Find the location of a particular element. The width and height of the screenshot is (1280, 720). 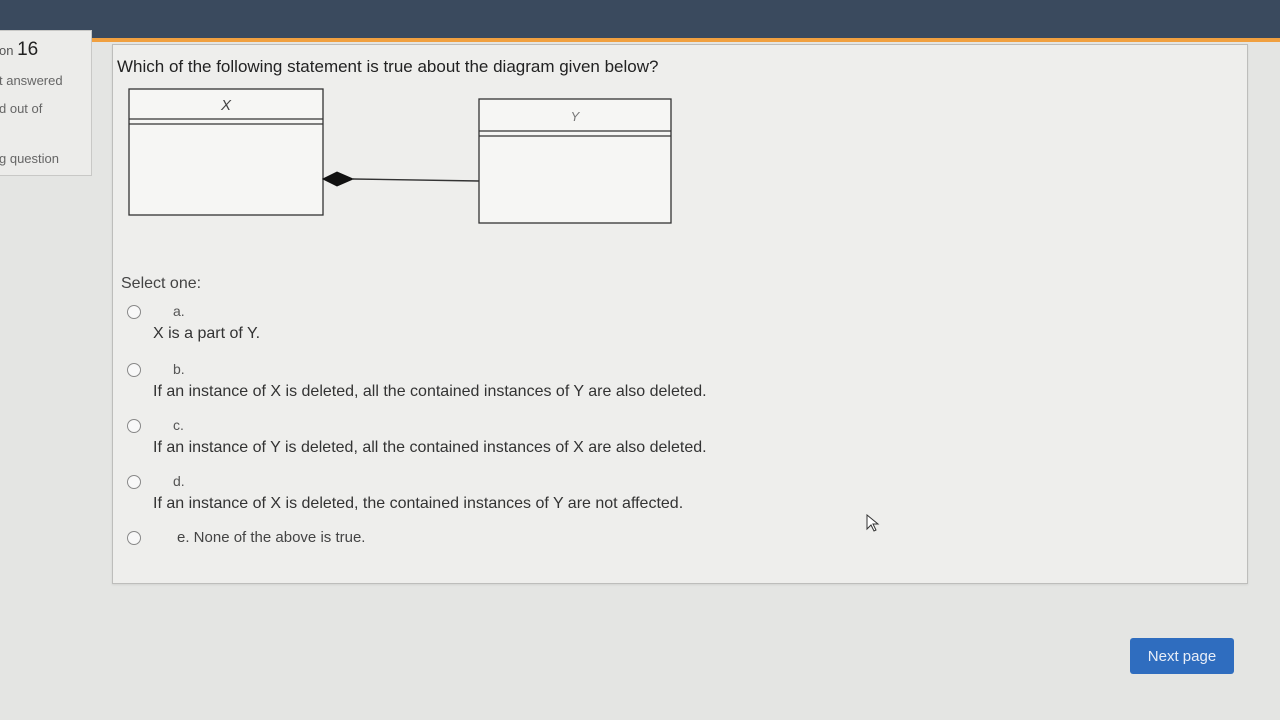

top-navbar is located at coordinates (640, 19).